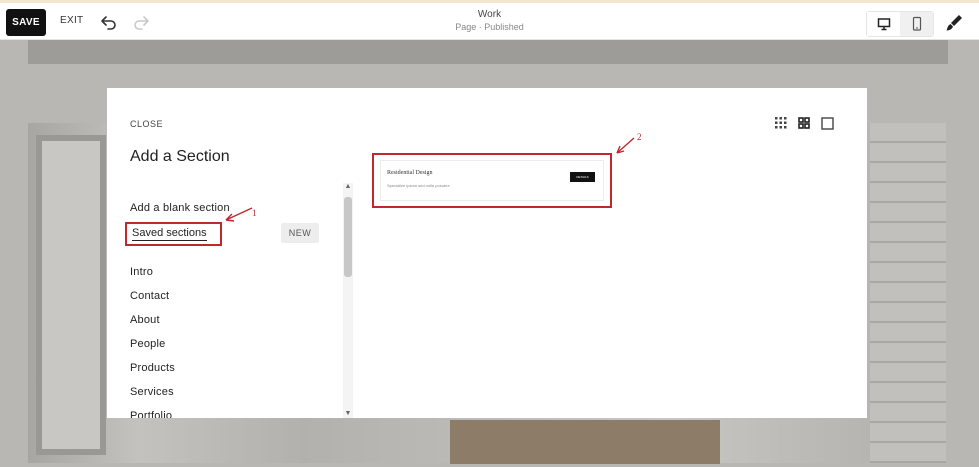 The image size is (979, 467). What do you see at coordinates (152, 392) in the screenshot?
I see `category-item-services: Services` at bounding box center [152, 392].